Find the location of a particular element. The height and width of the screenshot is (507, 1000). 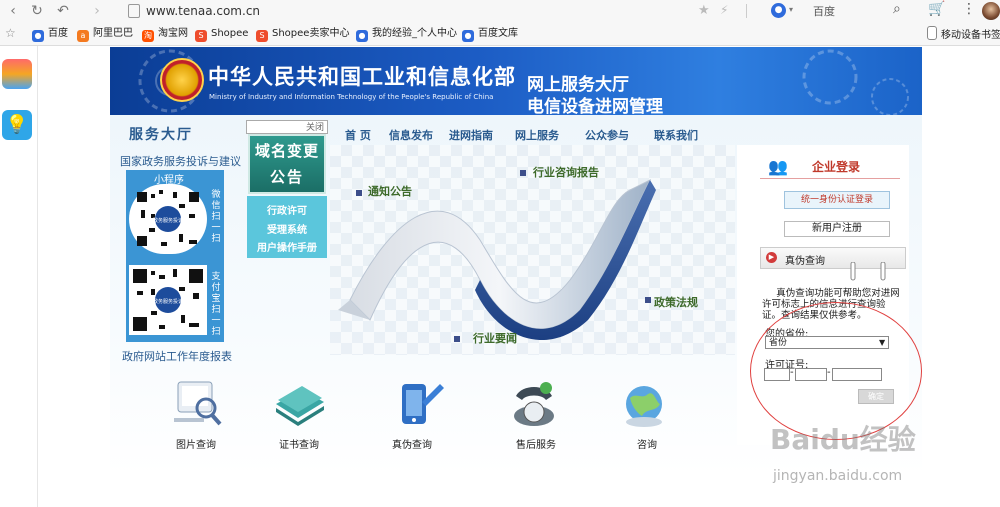

alibaba-icon: a is located at coordinates (83, 36).